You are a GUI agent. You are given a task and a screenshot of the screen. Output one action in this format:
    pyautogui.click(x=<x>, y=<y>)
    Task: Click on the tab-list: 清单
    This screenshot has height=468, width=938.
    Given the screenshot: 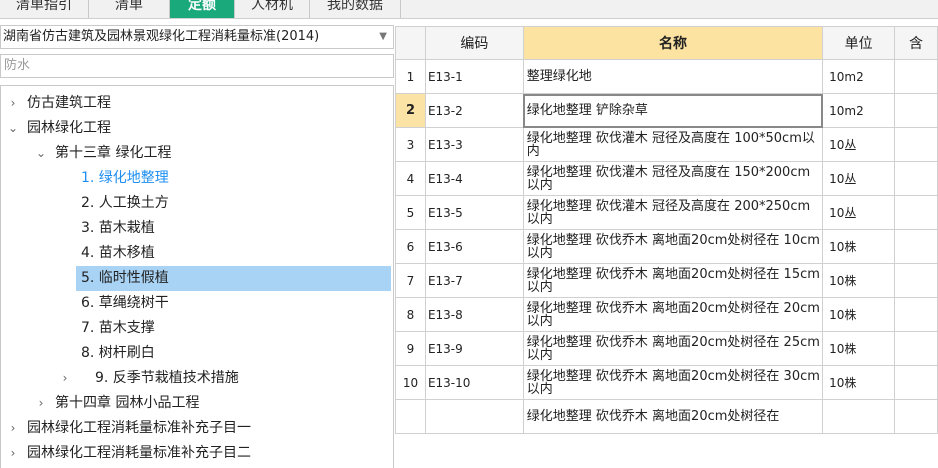 What is the action you would take?
    pyautogui.click(x=129, y=9)
    